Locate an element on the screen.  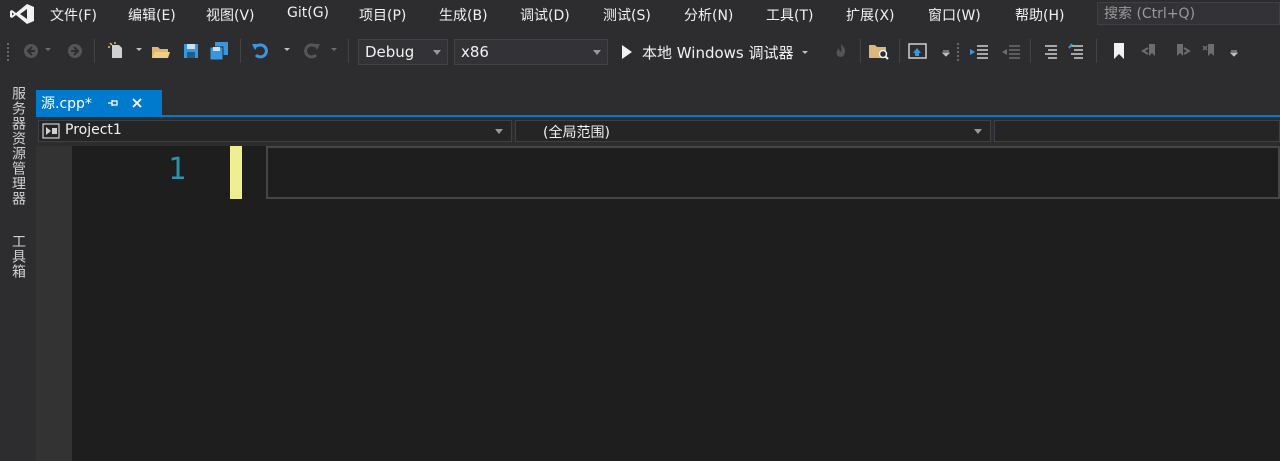
save-all-icon is located at coordinates (219, 51).